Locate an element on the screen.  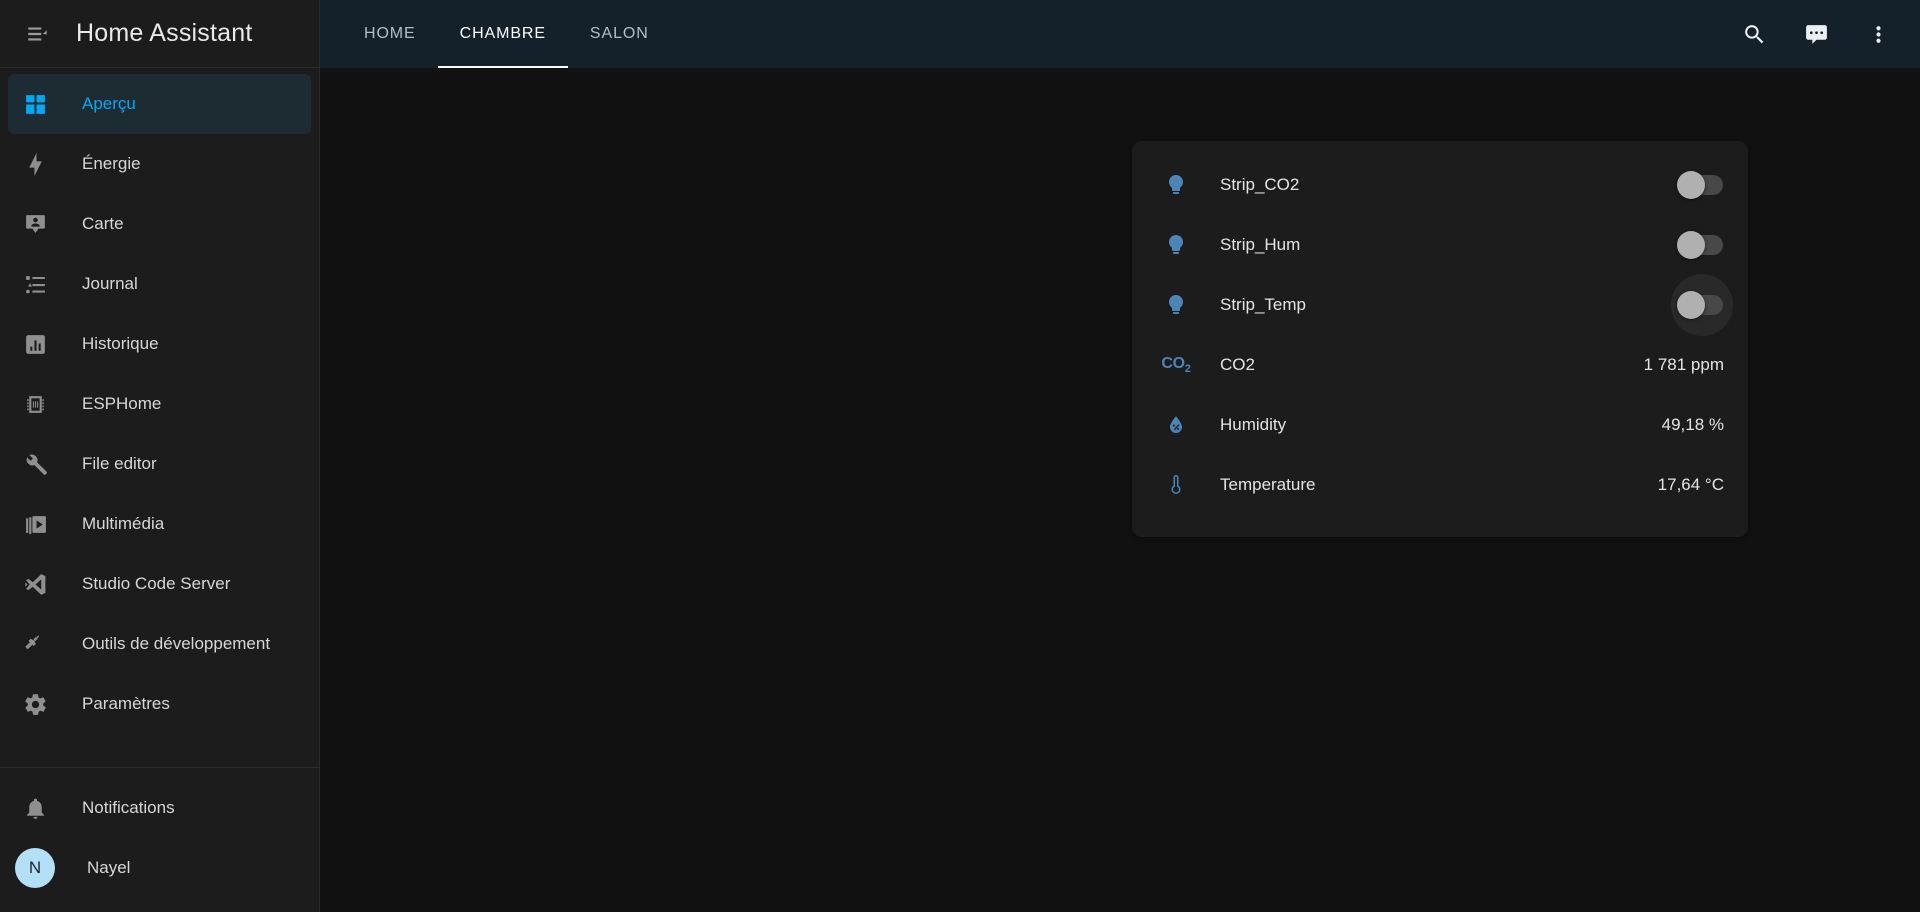
sidebar-item-label: Paramètres is located at coordinates (126, 703).